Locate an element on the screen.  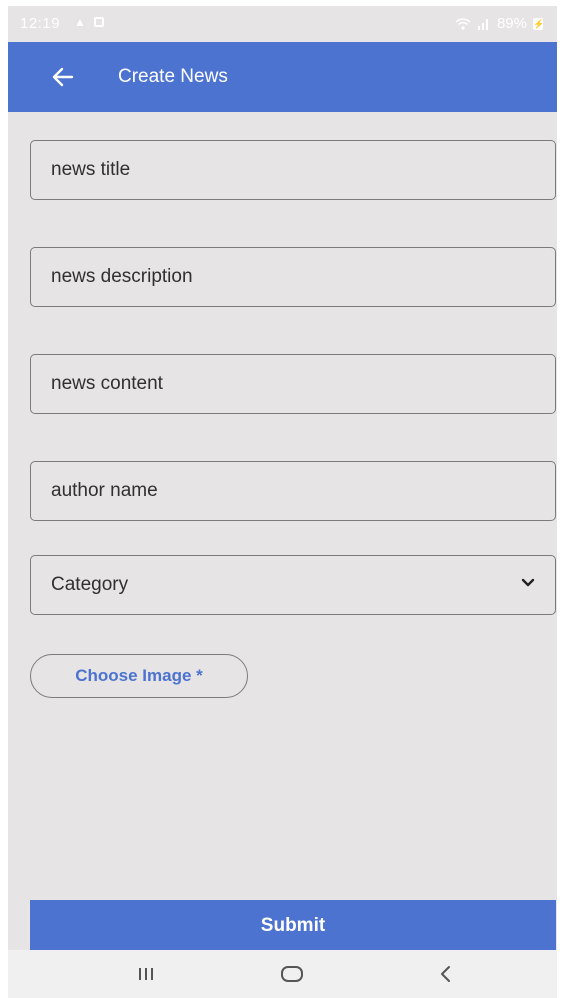
nav-back-button is located at coordinates (446, 974).